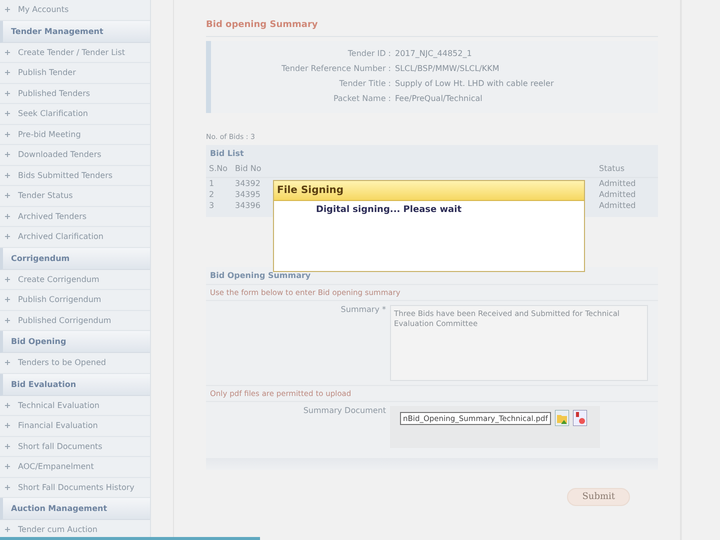 Image resolution: width=720 pixels, height=540 pixels. What do you see at coordinates (59, 405) in the screenshot?
I see `sidebar-item-label: Technical Evaluation` at bounding box center [59, 405].